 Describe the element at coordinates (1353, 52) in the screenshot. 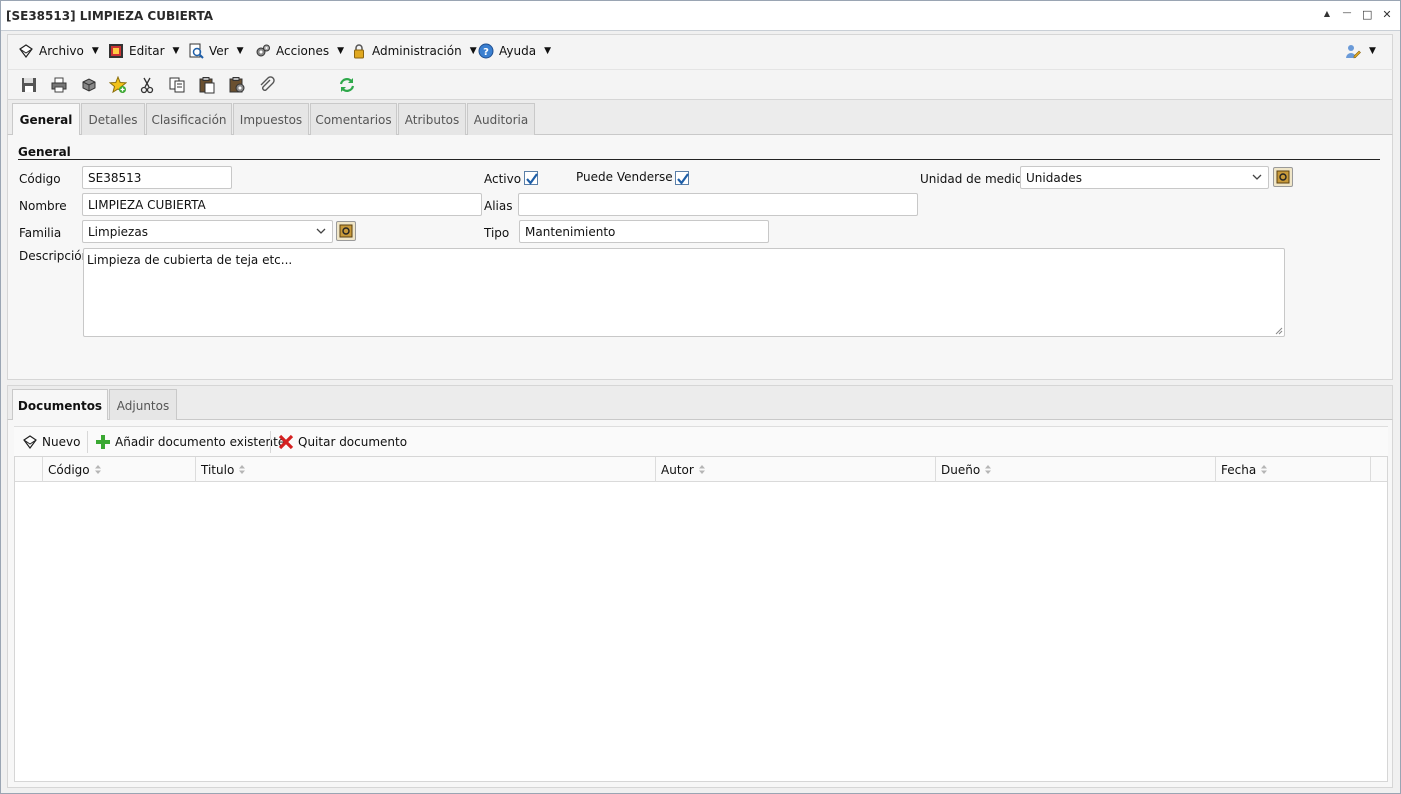

I see `user-edit-icon` at that location.